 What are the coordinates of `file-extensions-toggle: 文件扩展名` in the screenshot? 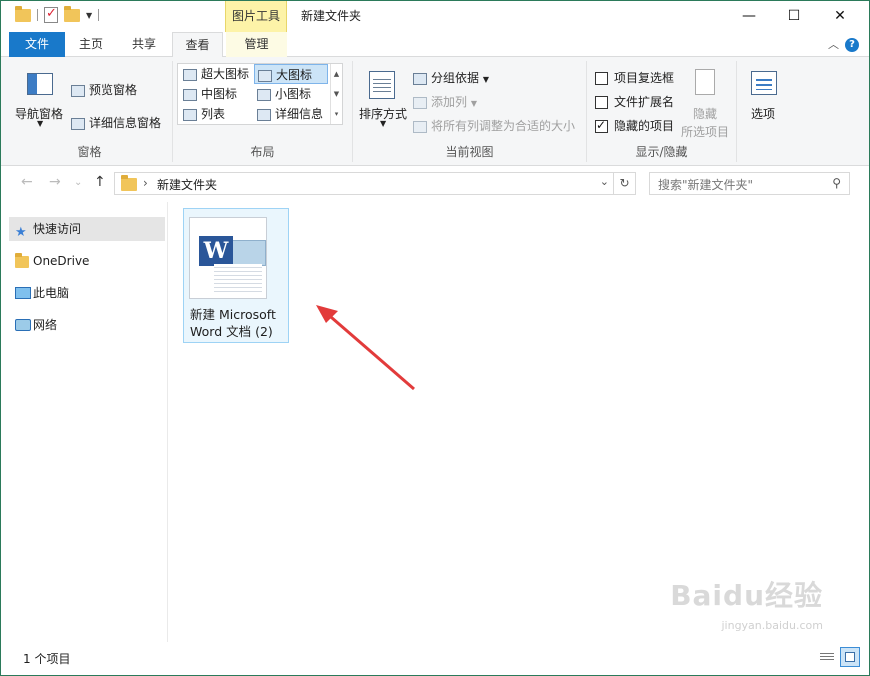 It's located at (634, 101).